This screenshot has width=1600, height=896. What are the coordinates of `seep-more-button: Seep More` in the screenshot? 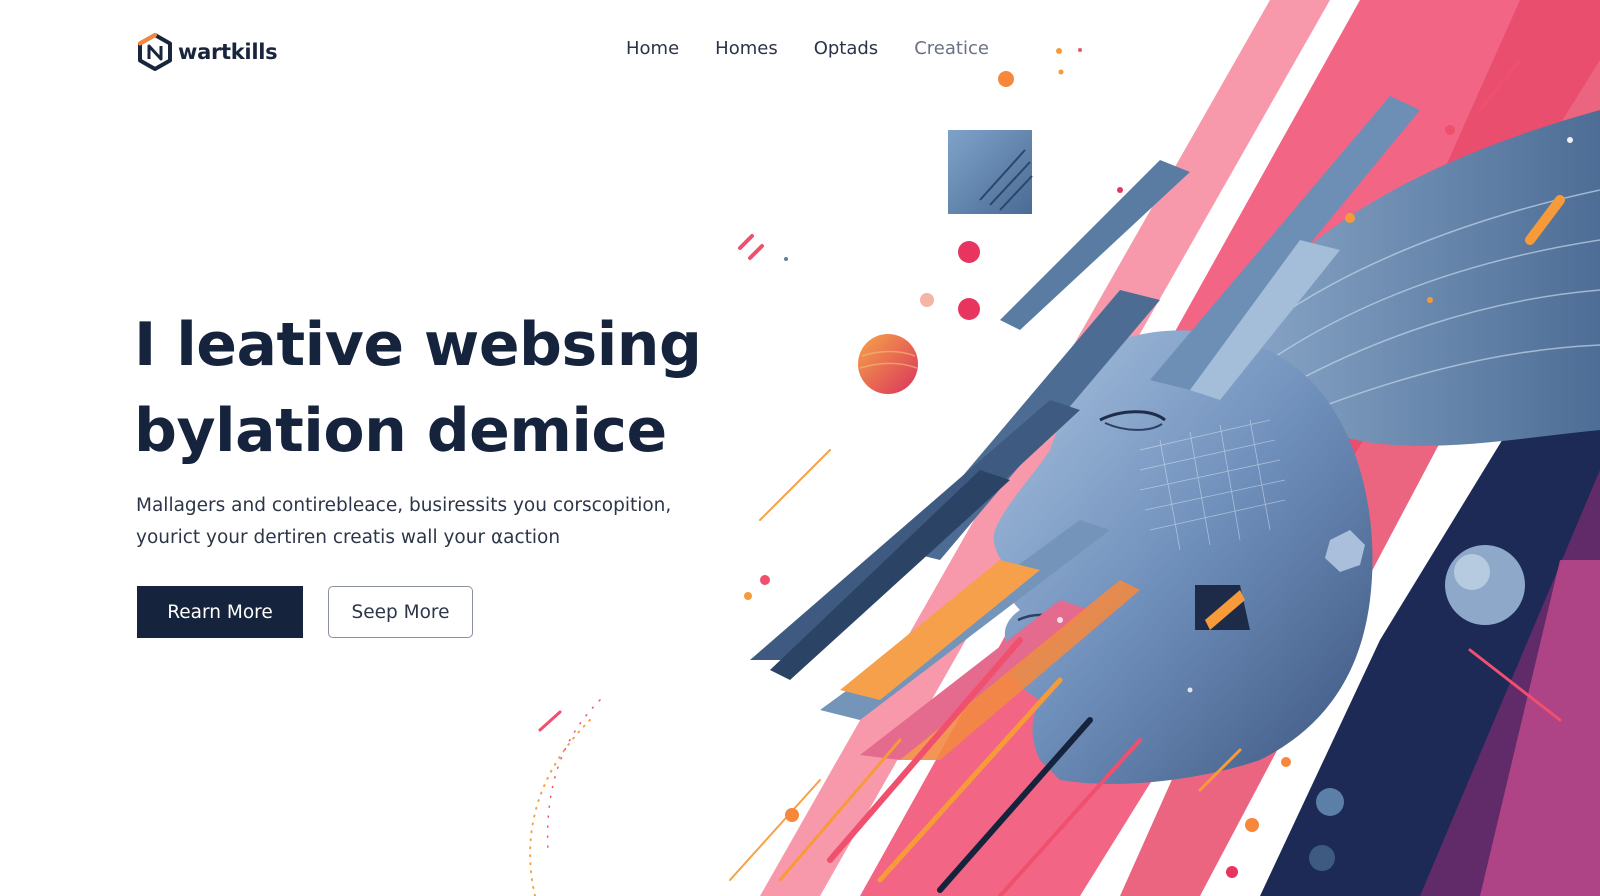 It's located at (400, 612).